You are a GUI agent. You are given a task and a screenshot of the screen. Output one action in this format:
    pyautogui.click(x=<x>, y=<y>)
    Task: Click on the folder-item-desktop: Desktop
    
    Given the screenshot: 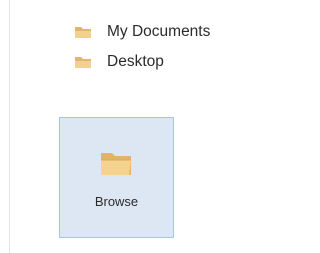 What is the action you would take?
    pyautogui.click(x=157, y=62)
    